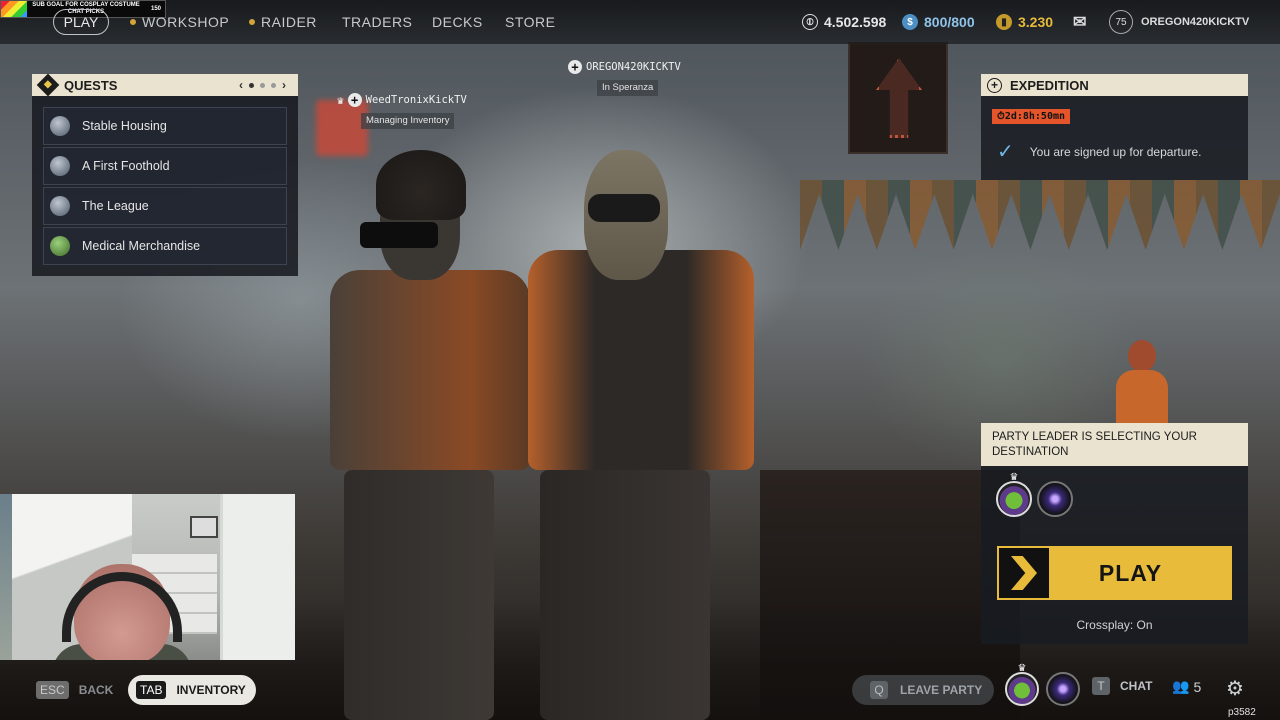 This screenshot has height=720, width=1280. I want to click on player-name: OREGON420KICKTV, so click(633, 67).